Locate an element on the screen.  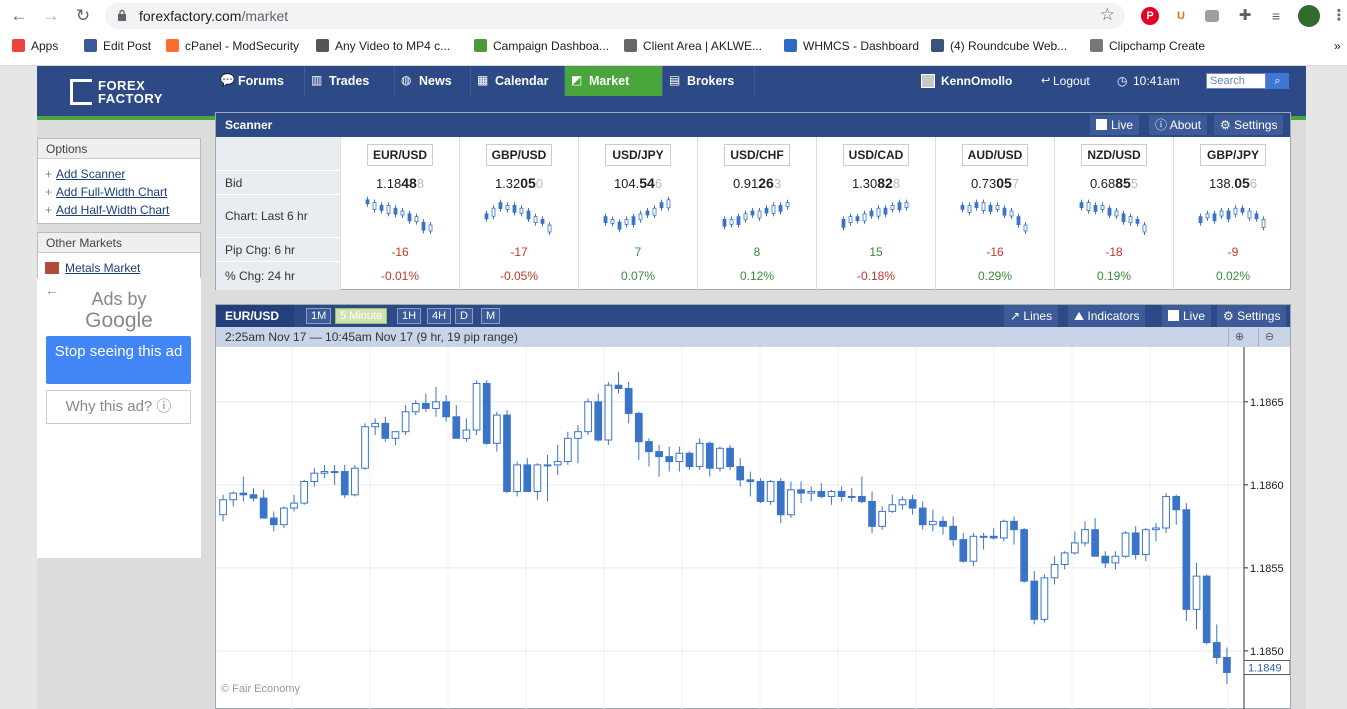
address-bar: forexfactory.com/market ☆ is located at coordinates (615, 16).